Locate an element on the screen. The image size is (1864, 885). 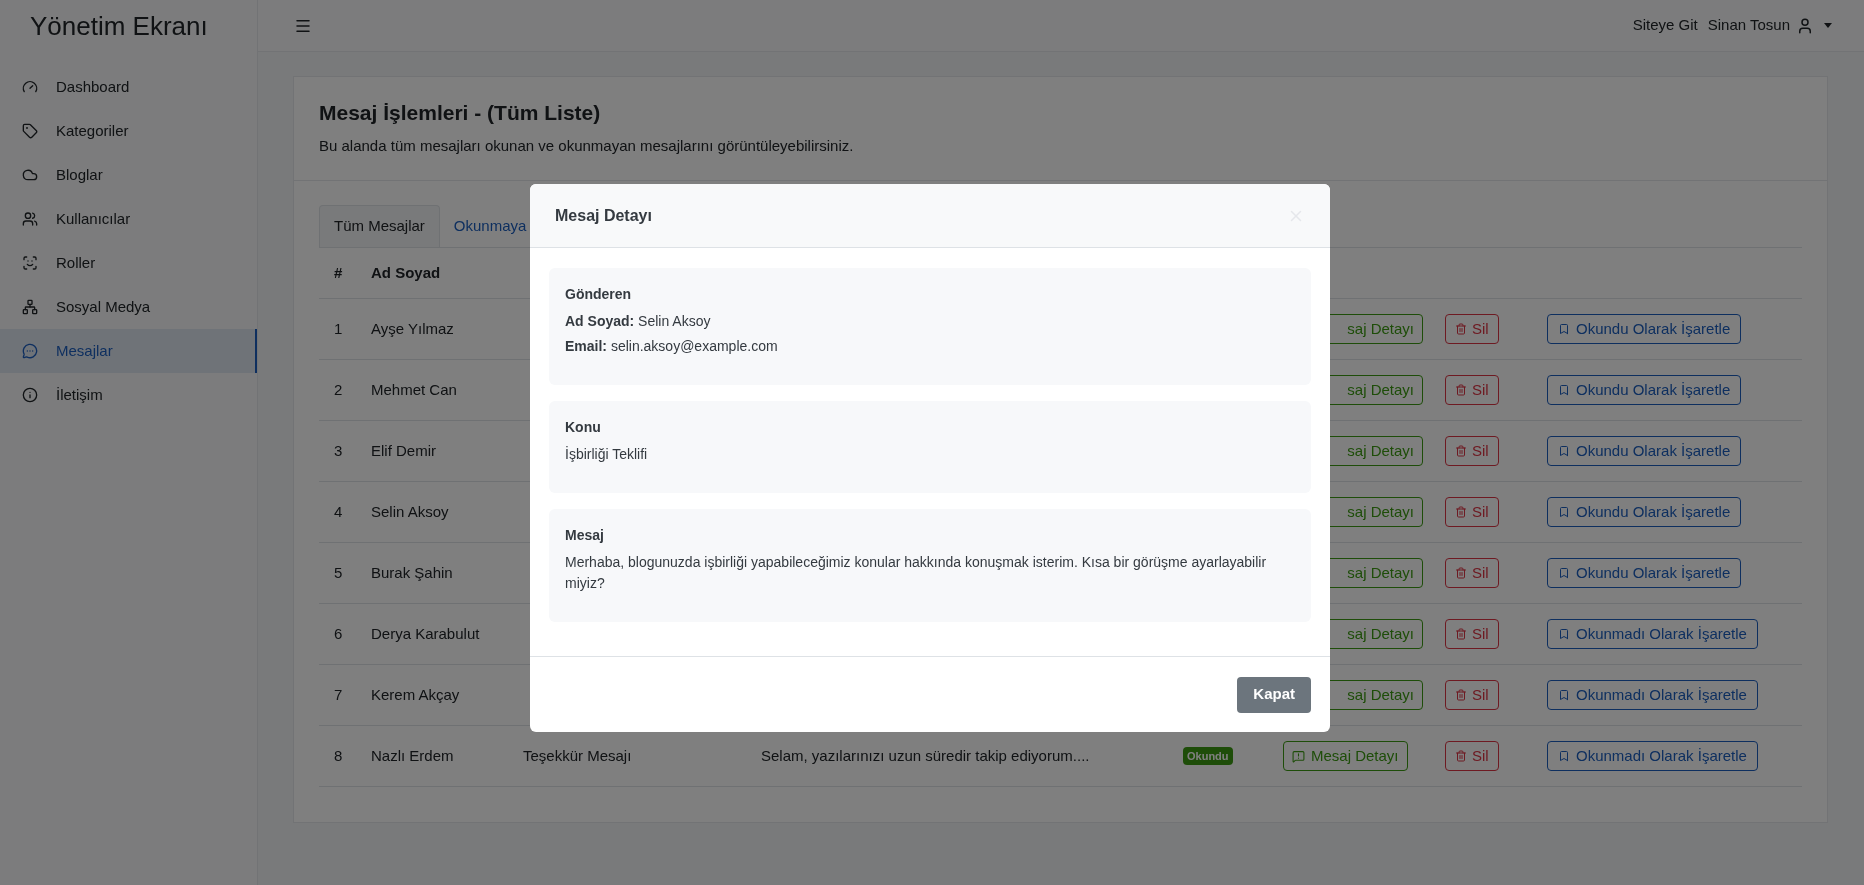
panel-text: İşbirliği Teklifi is located at coordinates (607, 454).